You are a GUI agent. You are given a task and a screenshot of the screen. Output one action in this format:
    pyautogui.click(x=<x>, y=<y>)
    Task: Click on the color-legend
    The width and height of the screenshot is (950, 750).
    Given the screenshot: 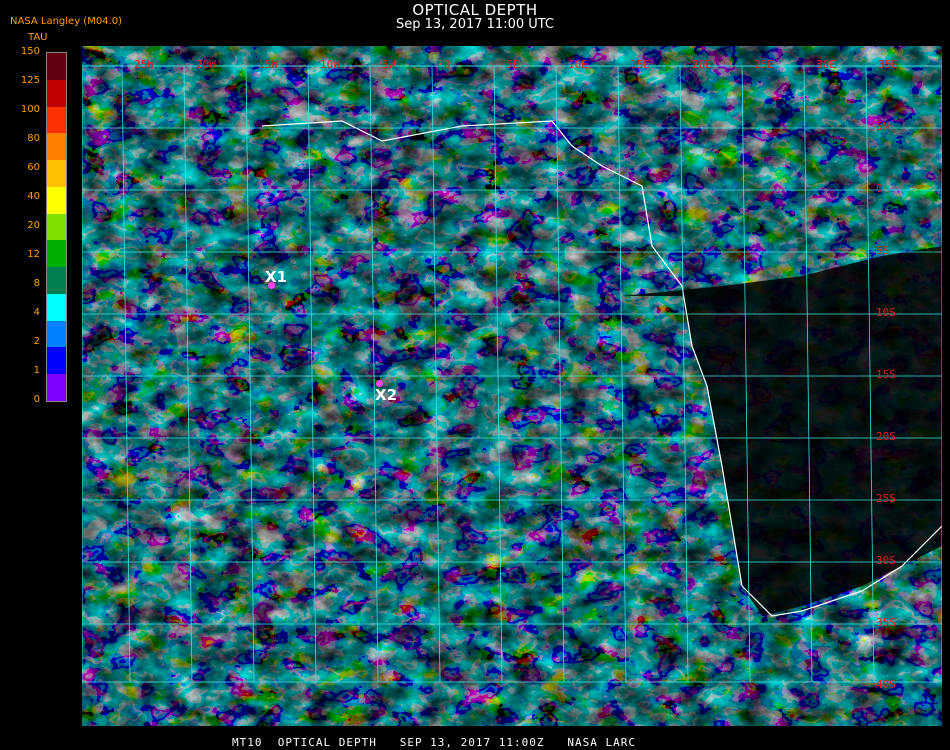 What is the action you would take?
    pyautogui.click(x=56, y=227)
    